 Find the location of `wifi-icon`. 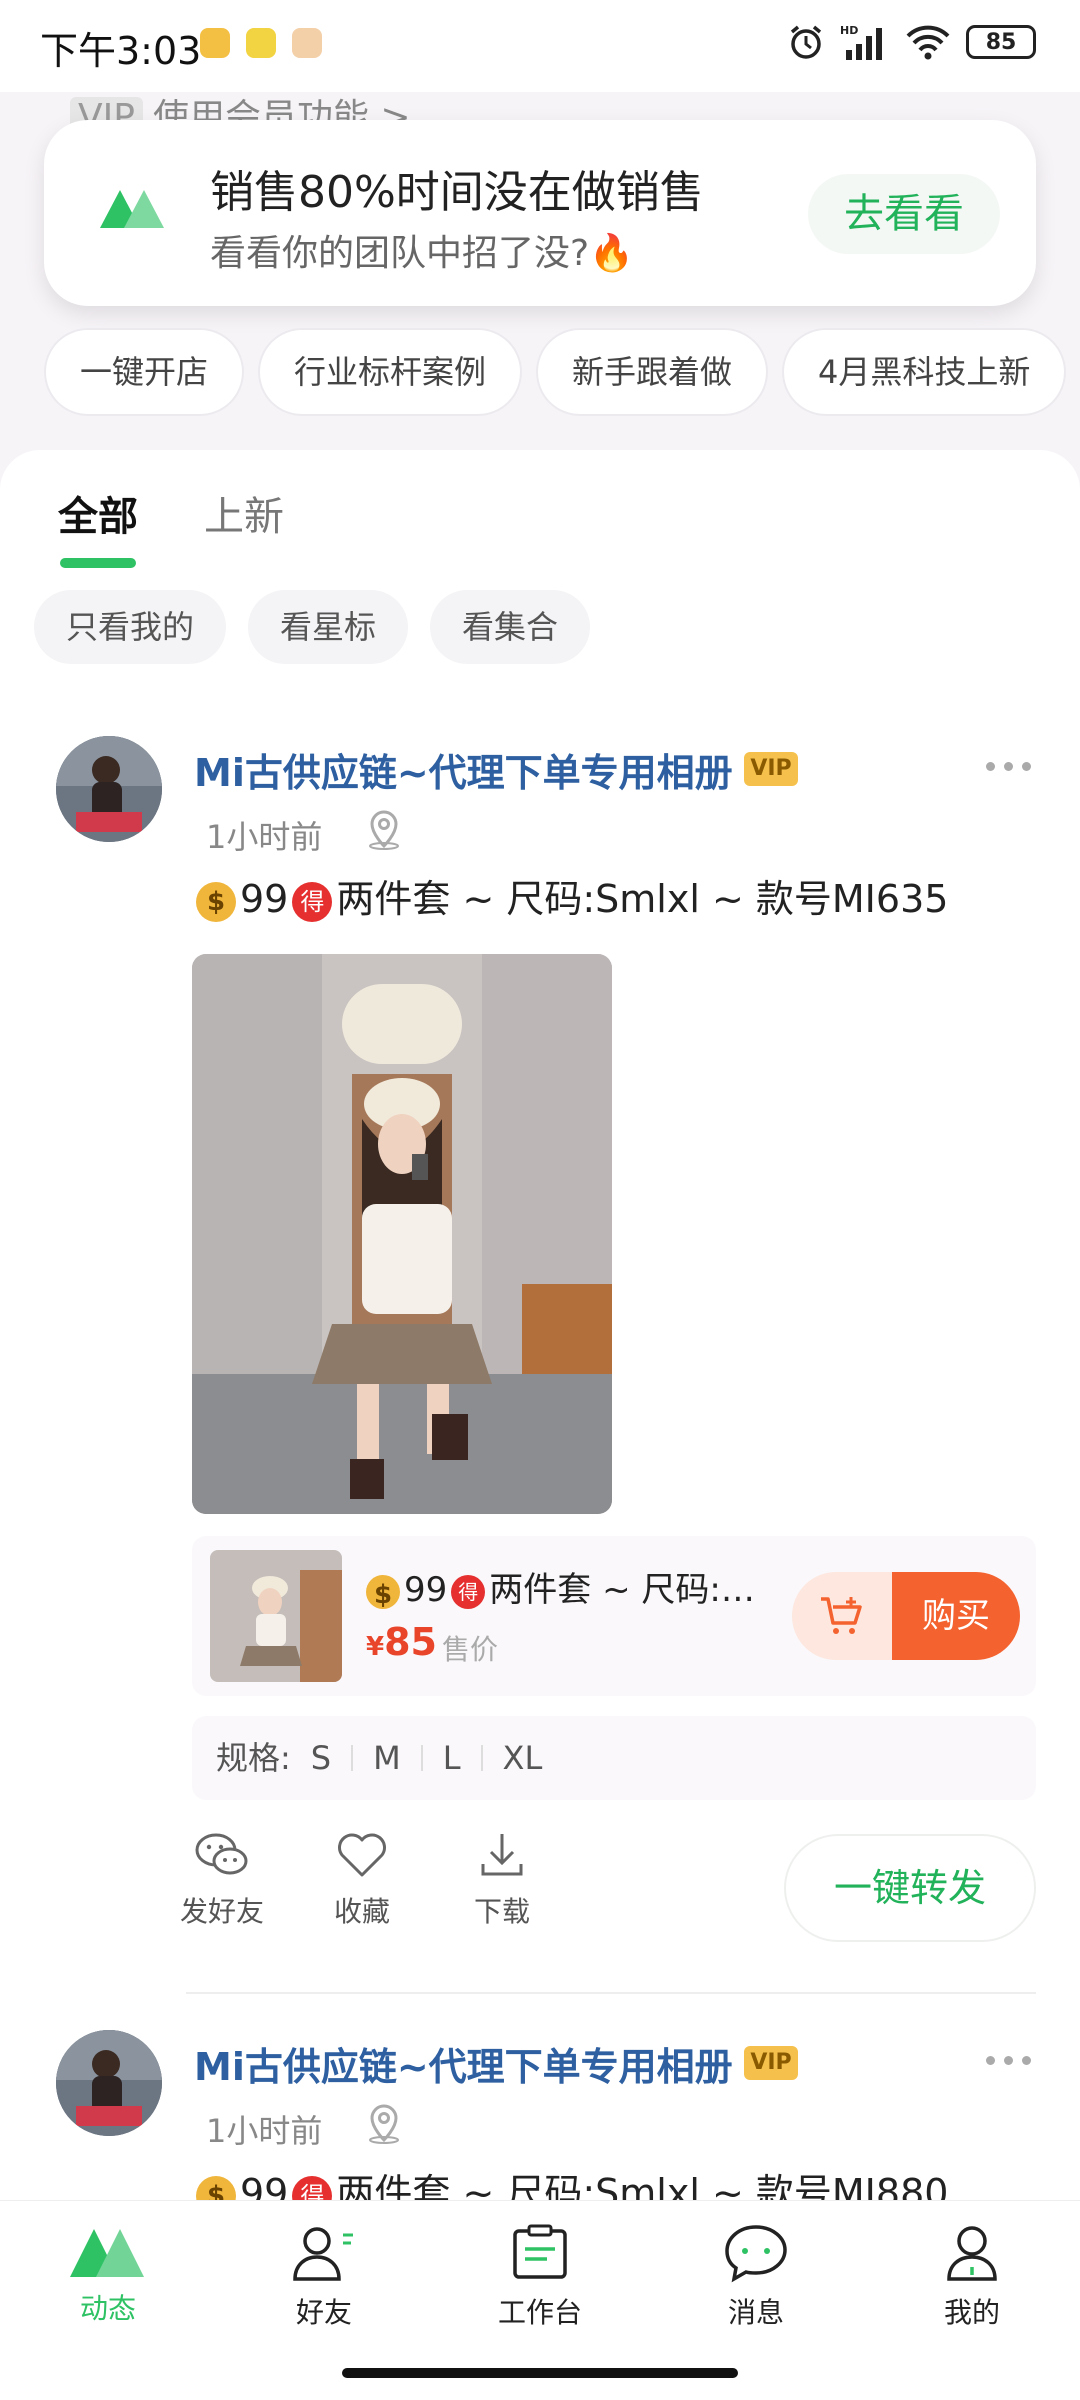

wifi-icon is located at coordinates (928, 42).